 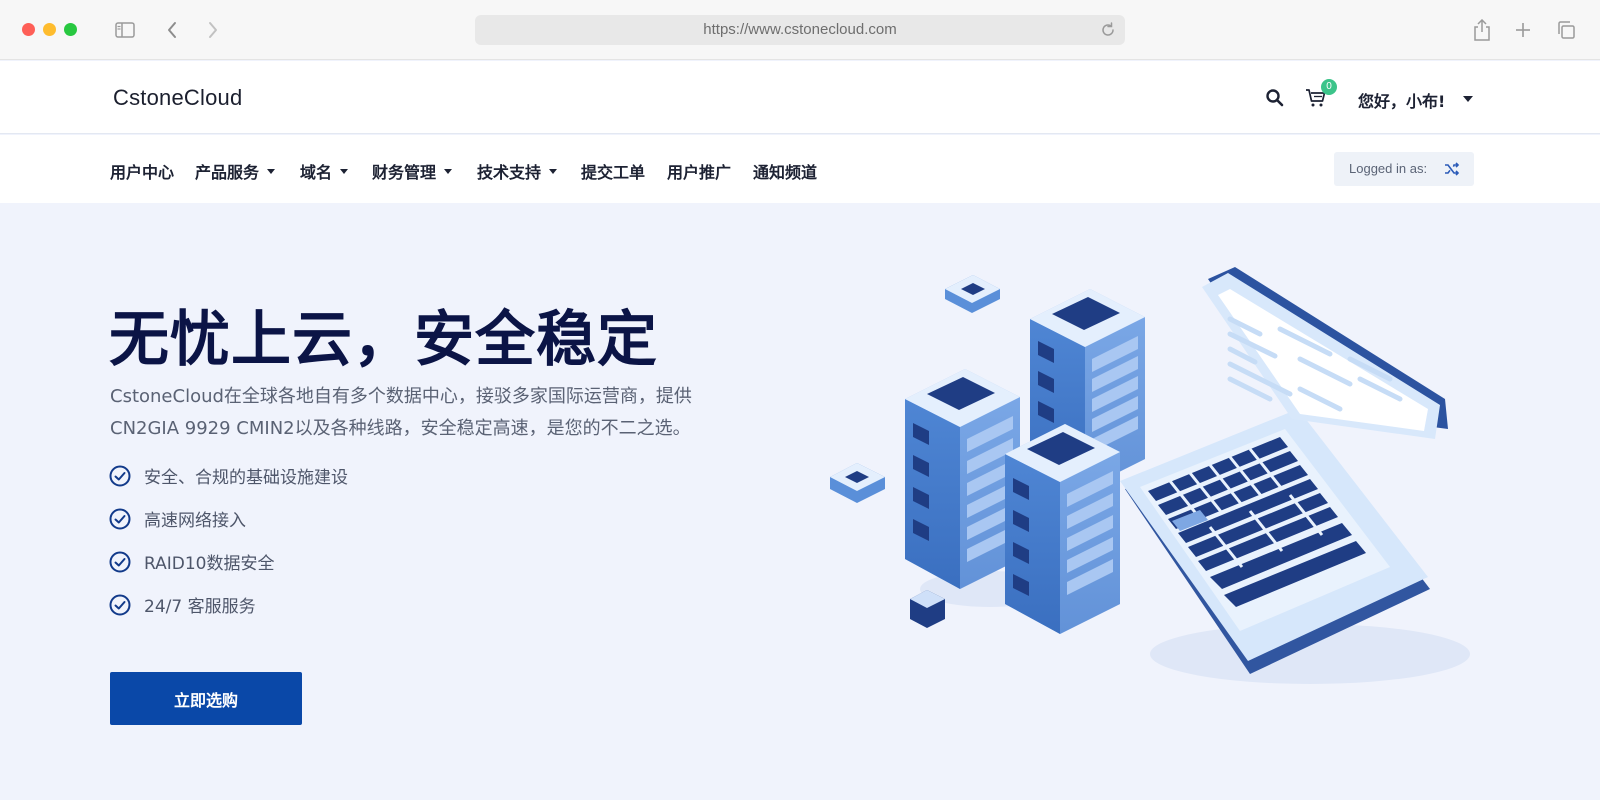 What do you see at coordinates (28, 29) in the screenshot?
I see `close-window-button` at bounding box center [28, 29].